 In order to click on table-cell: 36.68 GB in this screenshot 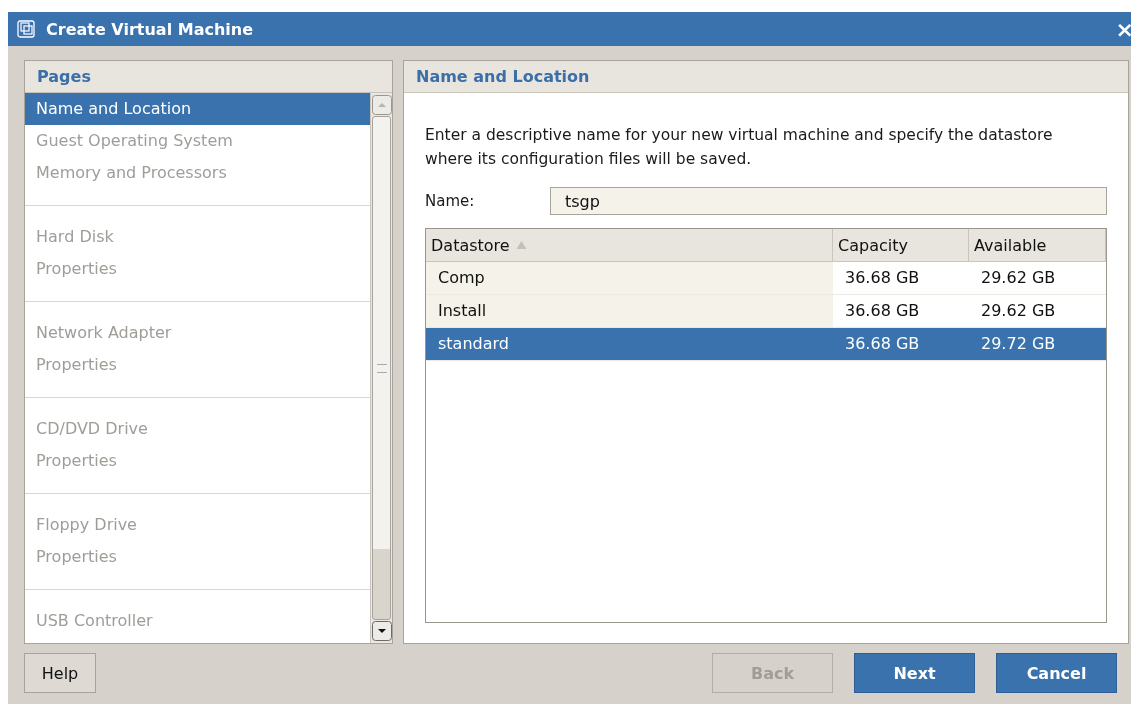, I will do `click(901, 344)`.